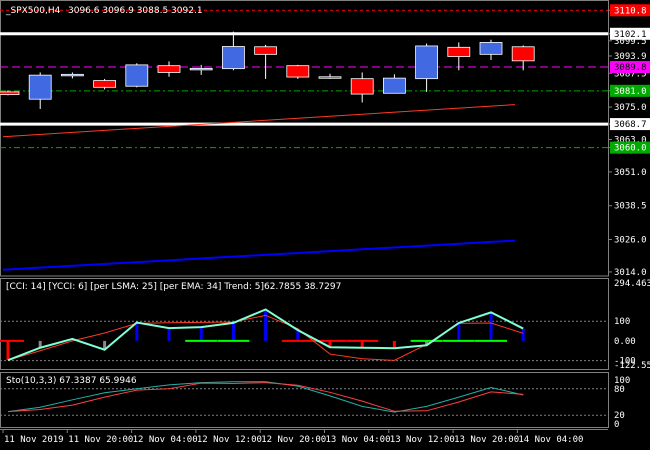  Describe the element at coordinates (358, 440) in the screenshot. I see `time-tick-label: 13 Nov 04:00` at that location.